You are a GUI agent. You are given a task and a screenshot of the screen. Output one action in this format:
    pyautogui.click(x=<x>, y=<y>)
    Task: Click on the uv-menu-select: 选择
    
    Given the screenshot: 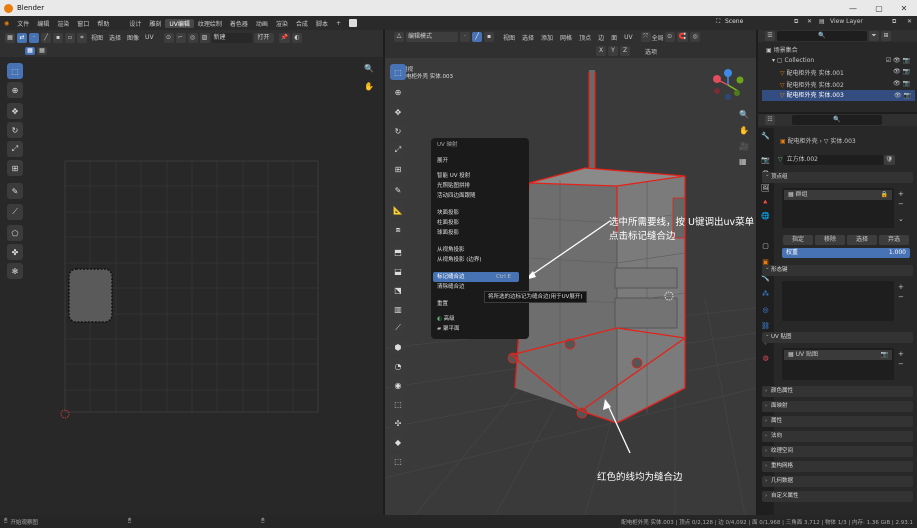 What is the action you would take?
    pyautogui.click(x=115, y=37)
    